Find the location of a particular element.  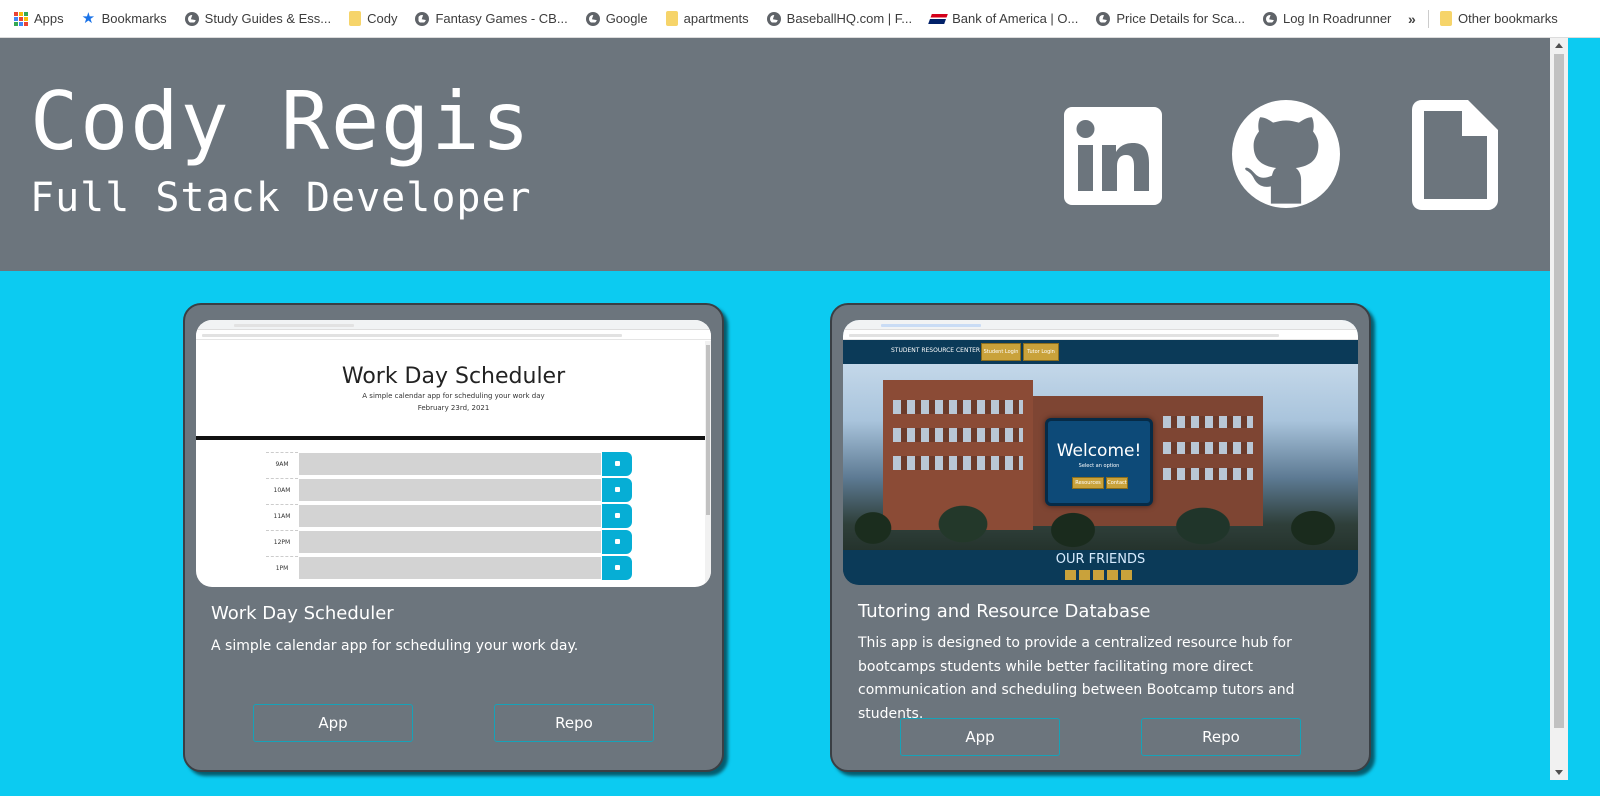

bookmark-apps: Apps is located at coordinates (39, 18).